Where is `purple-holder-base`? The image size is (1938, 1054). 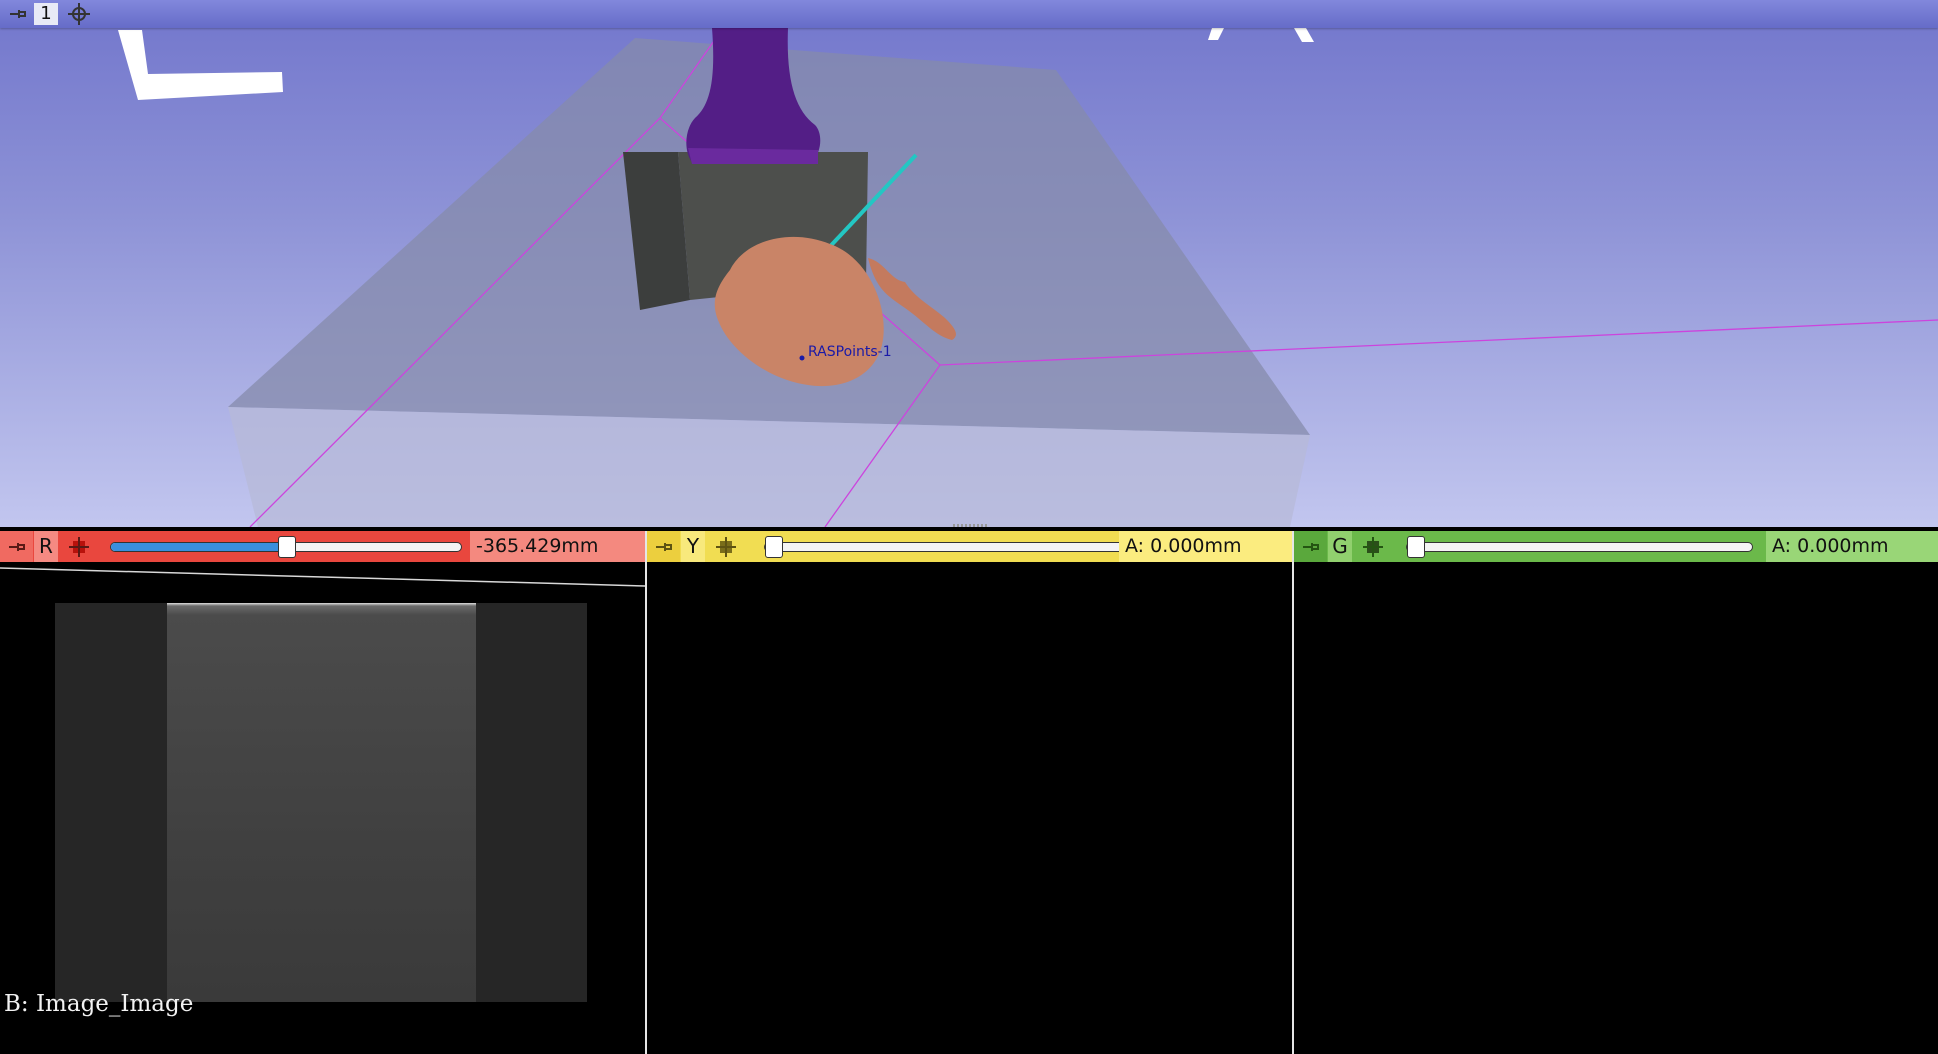 purple-holder-base is located at coordinates (753, 156).